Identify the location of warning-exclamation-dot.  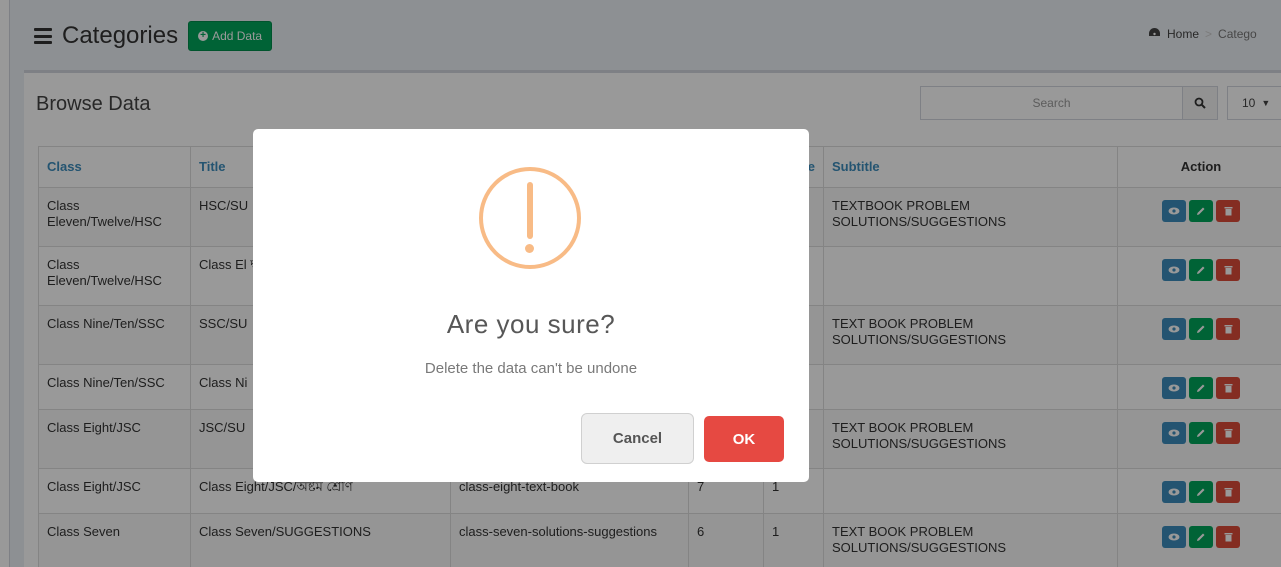
(529, 248).